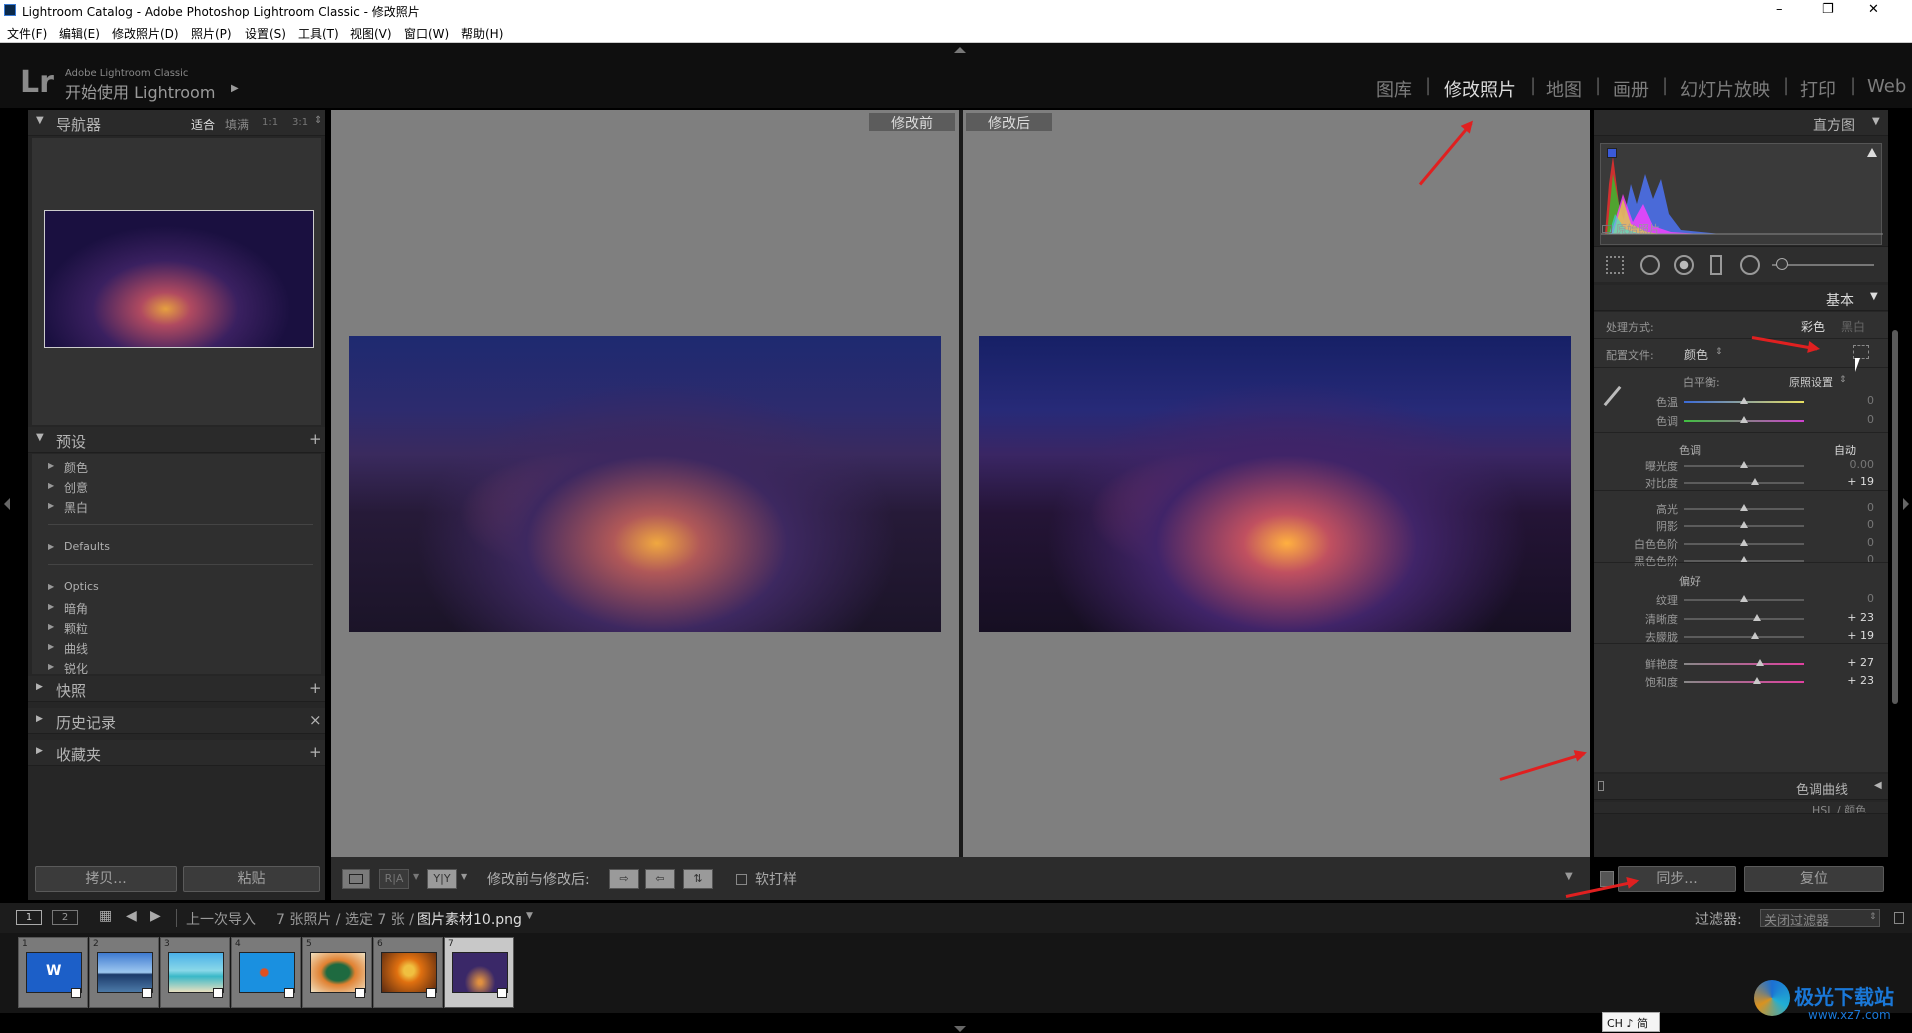  Describe the element at coordinates (81, 586) in the screenshot. I see `preset-group-optics: Optics` at that location.